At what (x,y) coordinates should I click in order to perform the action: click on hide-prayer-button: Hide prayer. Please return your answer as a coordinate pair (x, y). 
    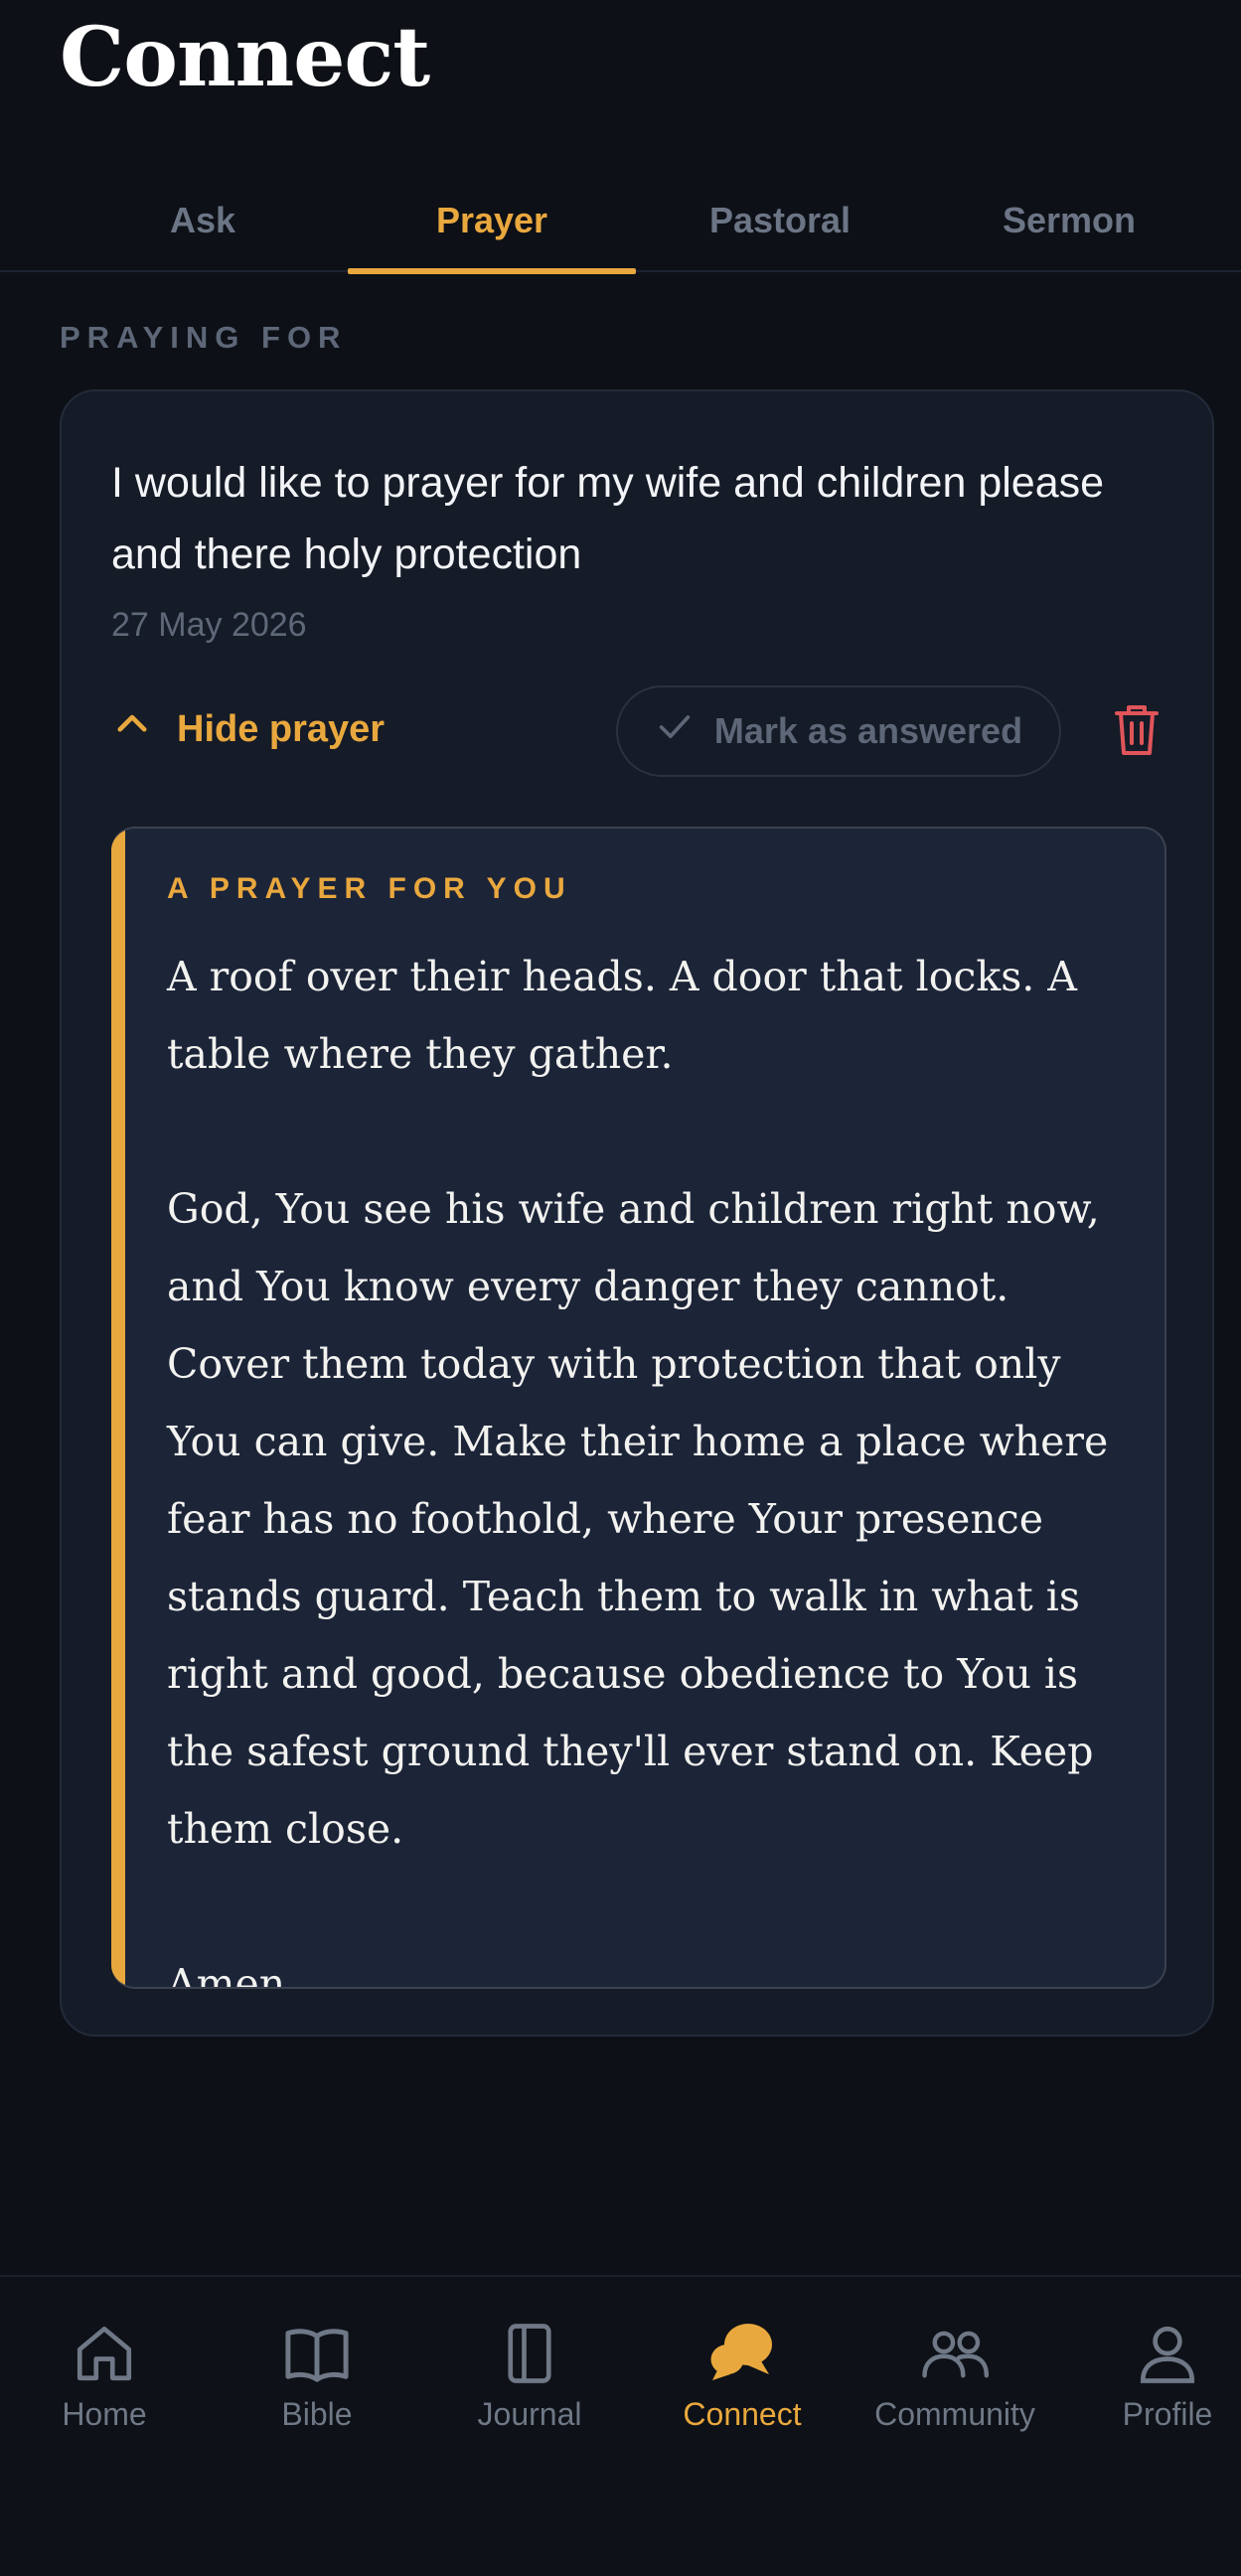
    Looking at the image, I should click on (248, 729).